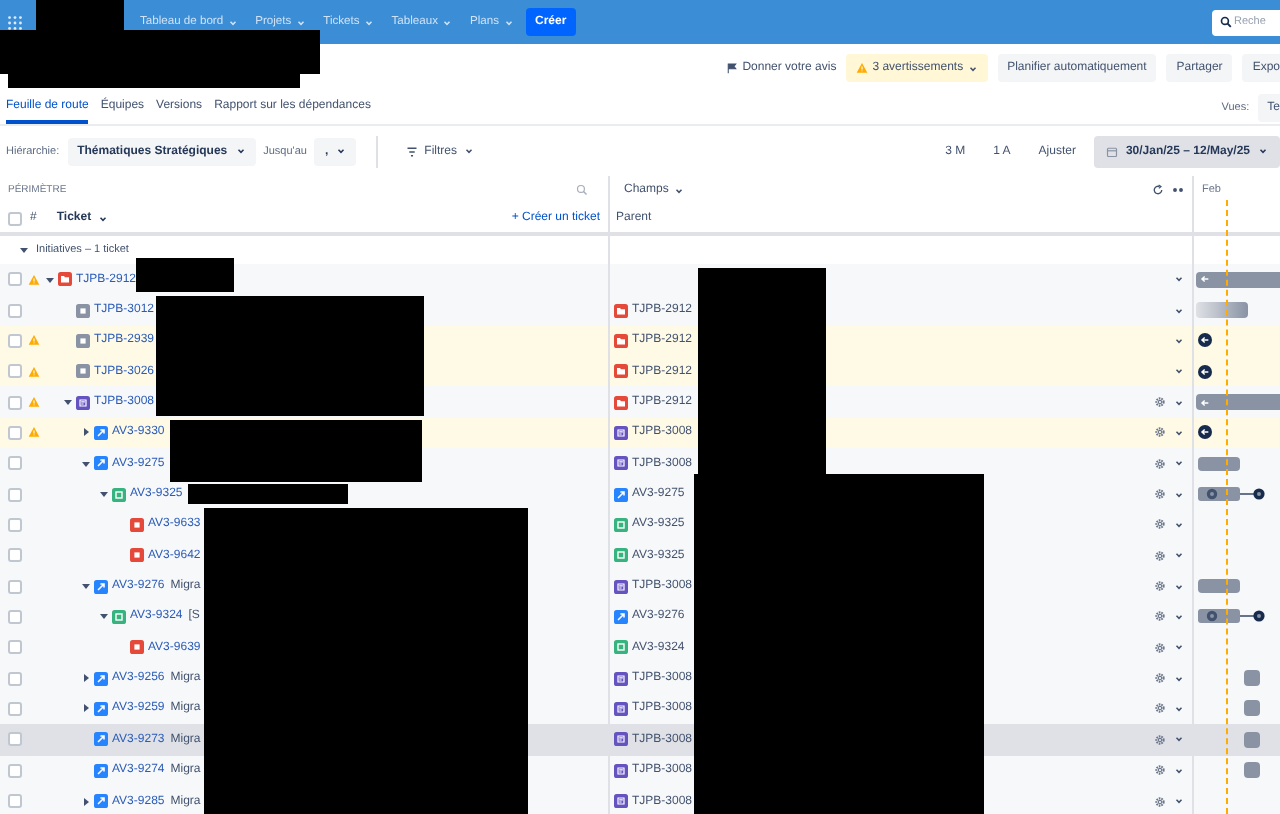 This screenshot has height=814, width=1280. Describe the element at coordinates (732, 68) in the screenshot. I see `flag-icon` at that location.